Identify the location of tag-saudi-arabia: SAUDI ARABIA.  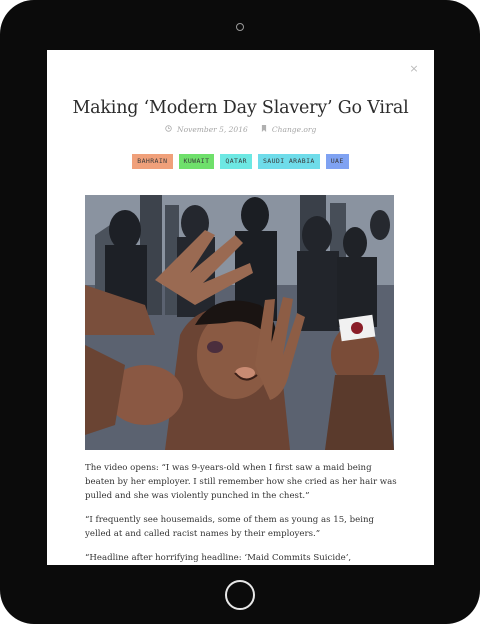
(288, 161).